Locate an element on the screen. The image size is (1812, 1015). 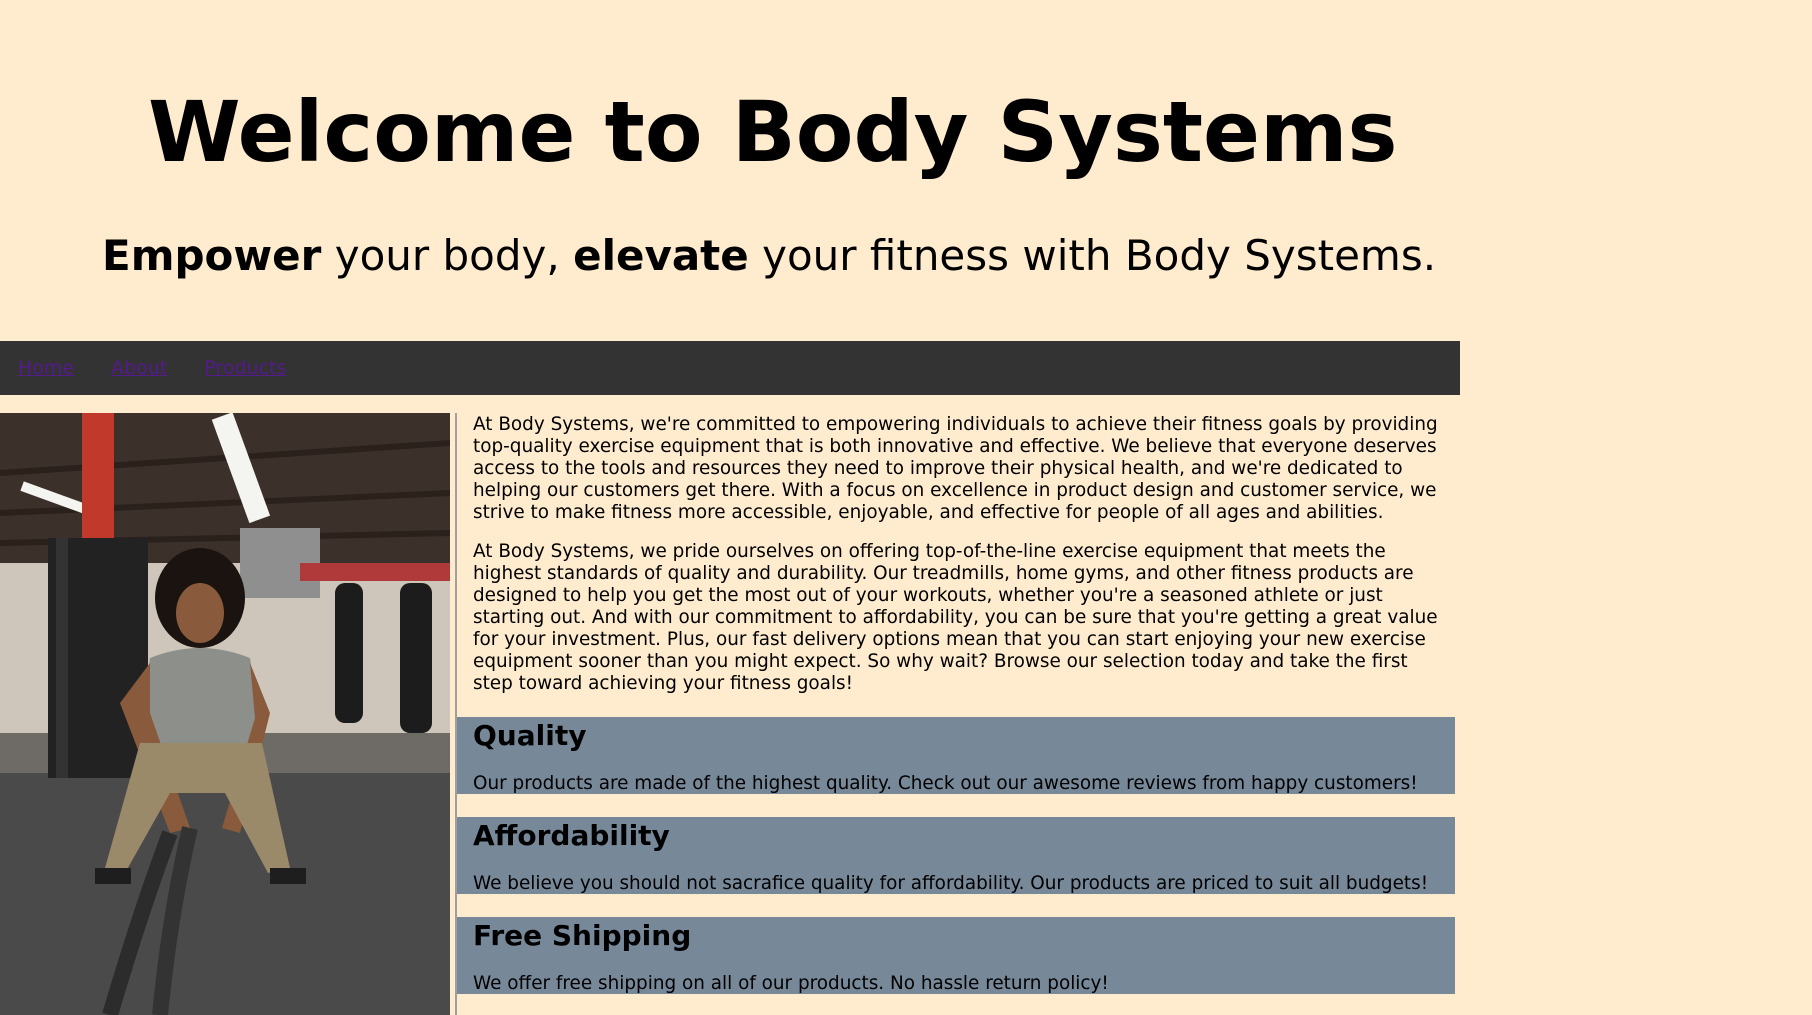
nav-link-products: Products is located at coordinates (245, 368).